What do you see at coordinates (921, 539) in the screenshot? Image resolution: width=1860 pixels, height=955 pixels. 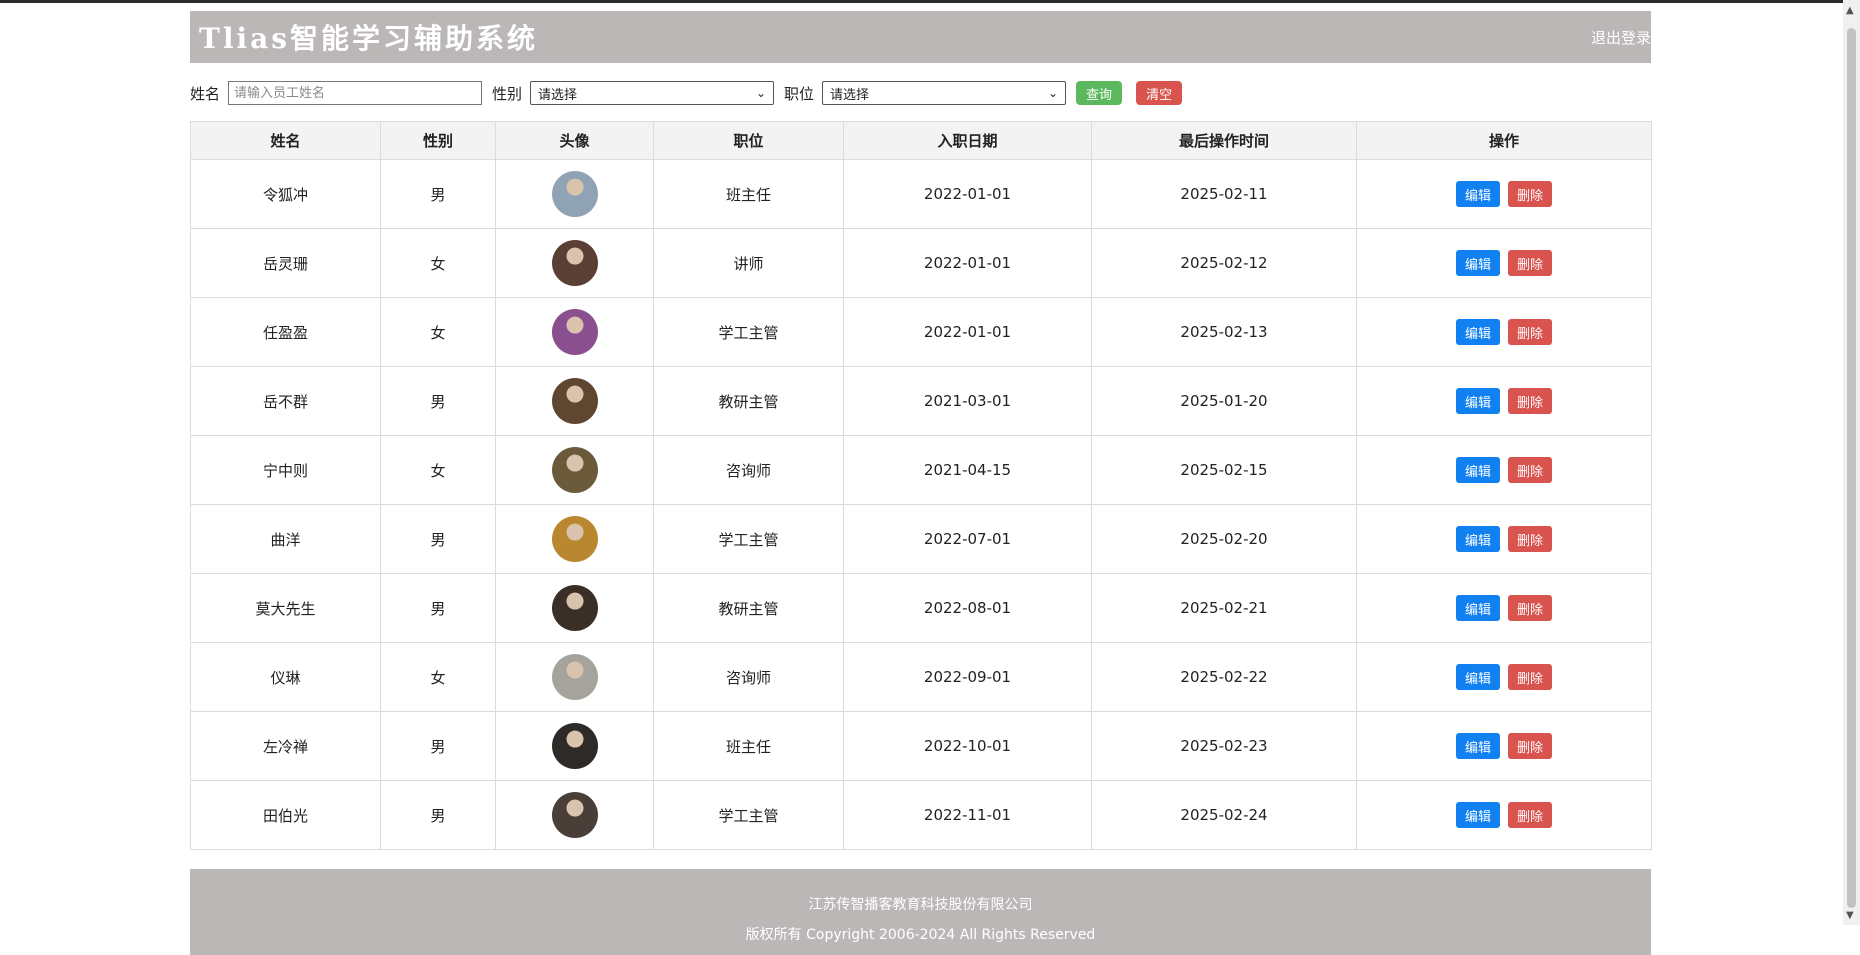 I see `table-row: 曲洋男学工主管 2022-07-01 2025-02-20 编辑 删除` at bounding box center [921, 539].